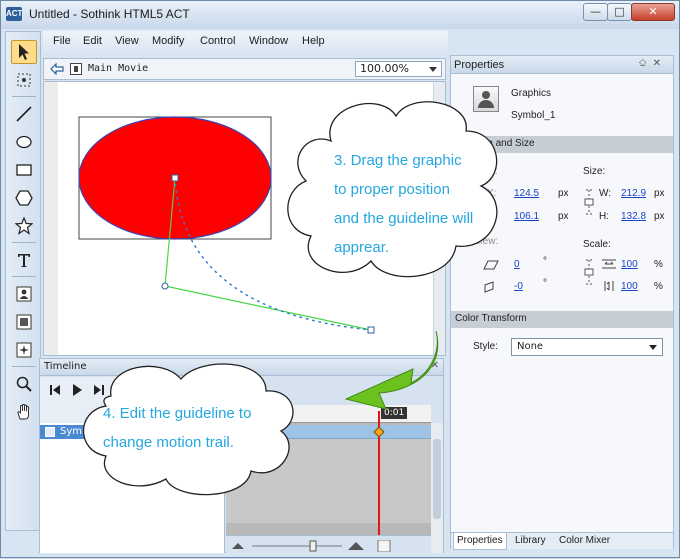  I want to click on frame-icon, so click(24, 322).